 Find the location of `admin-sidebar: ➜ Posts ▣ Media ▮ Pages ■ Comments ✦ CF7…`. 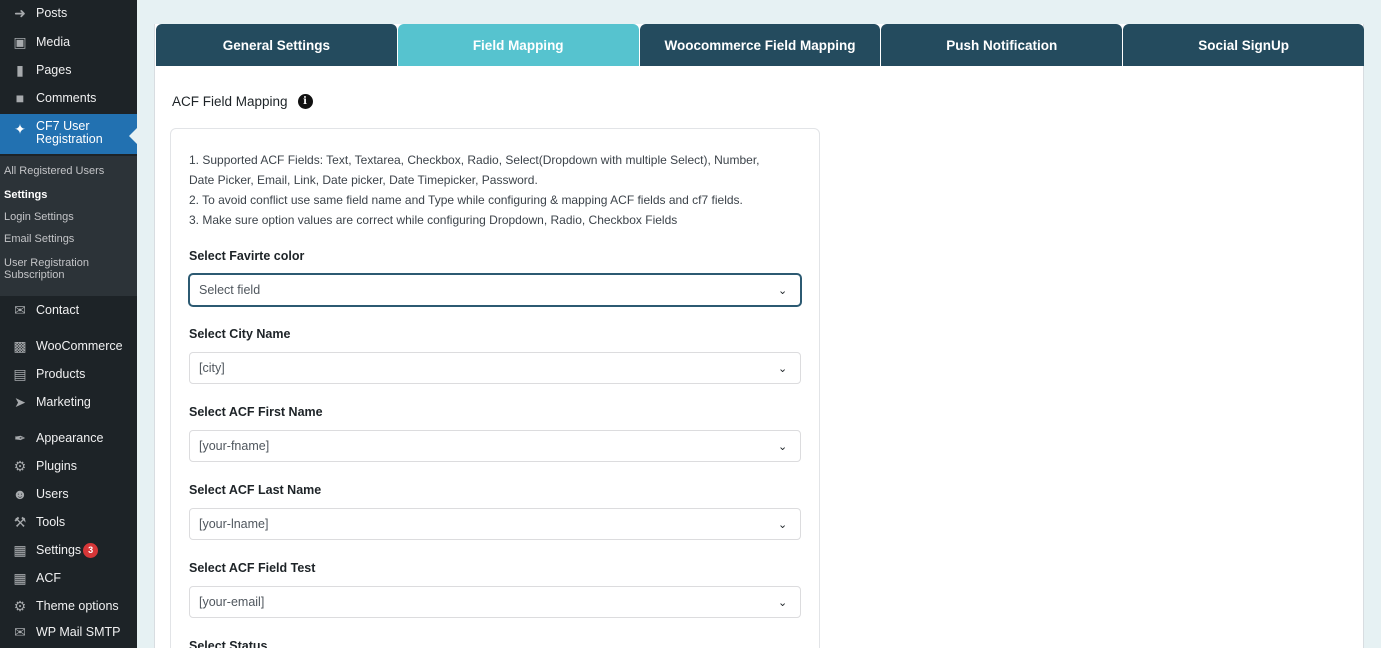

admin-sidebar: ➜ Posts ▣ Media ▮ Pages ■ Comments ✦ CF7… is located at coordinates (68, 324).